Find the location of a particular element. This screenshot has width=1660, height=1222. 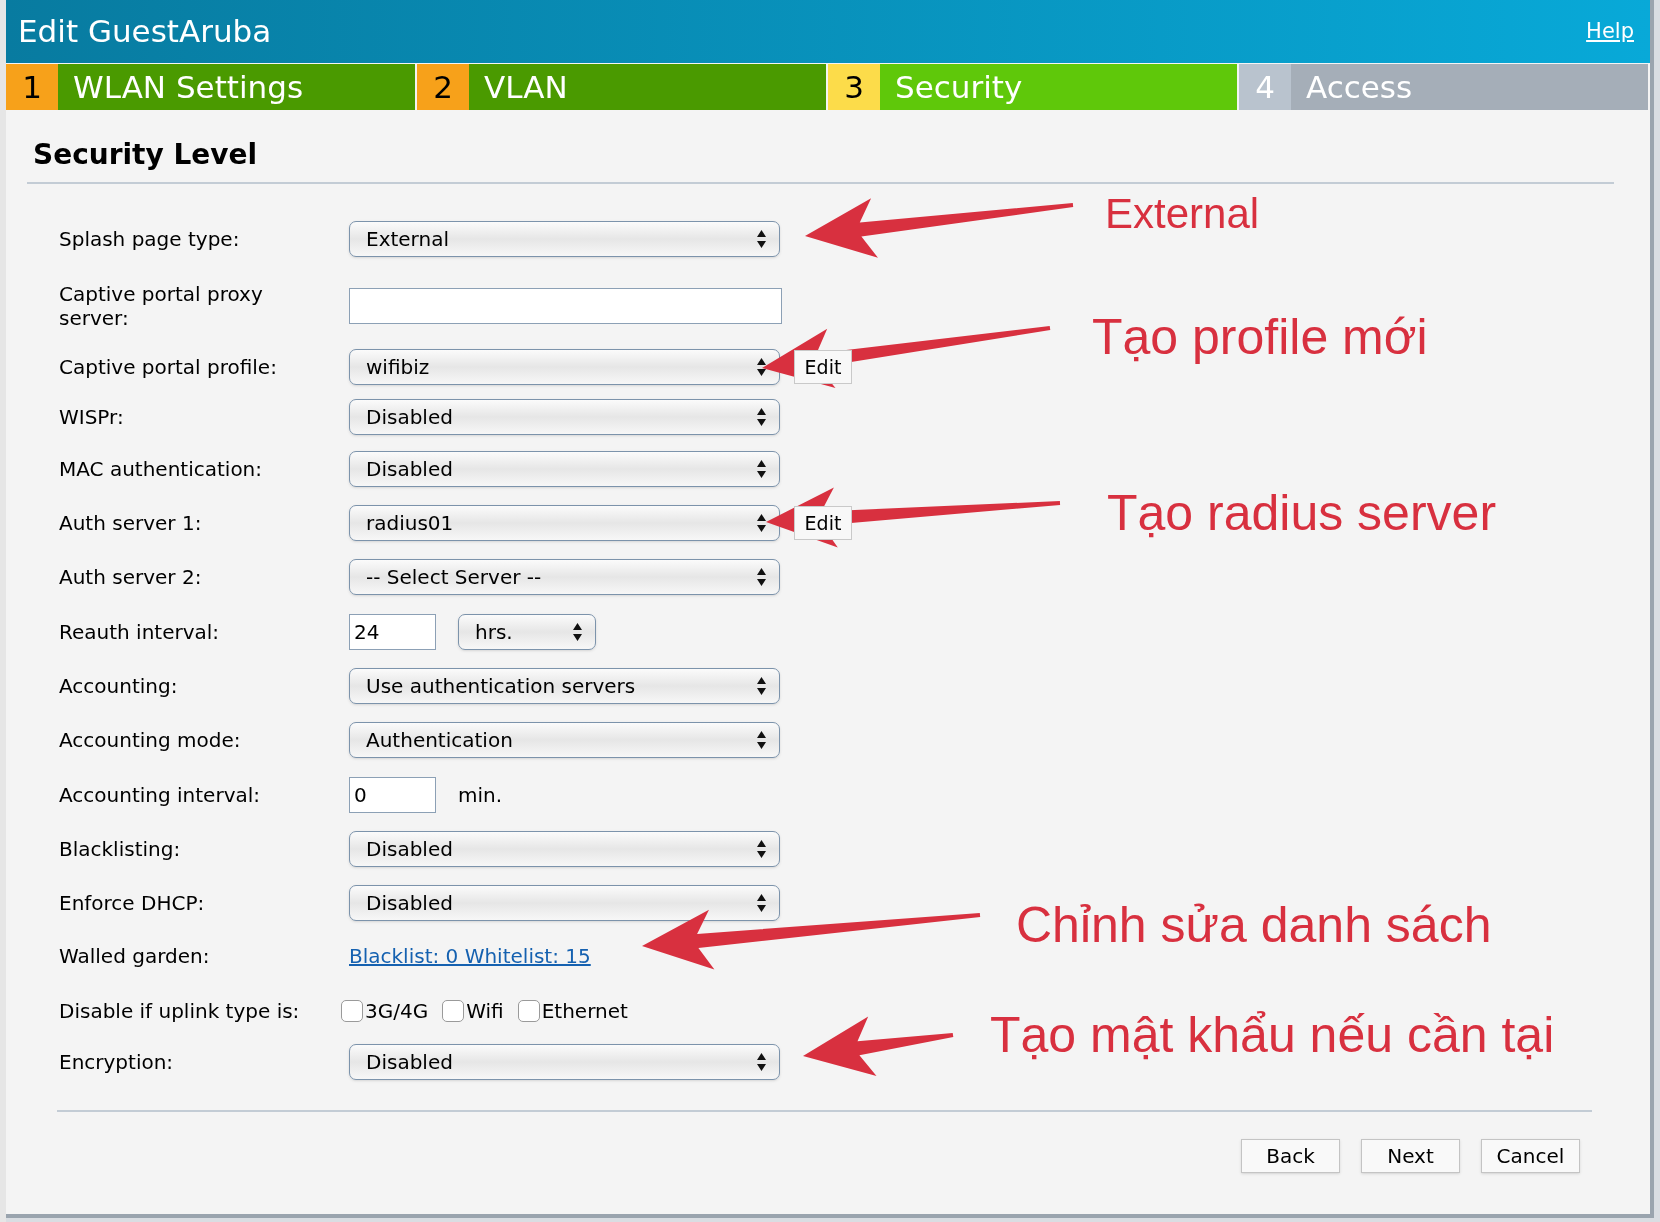

field-label: Enforce DHCP: is located at coordinates (132, 903).